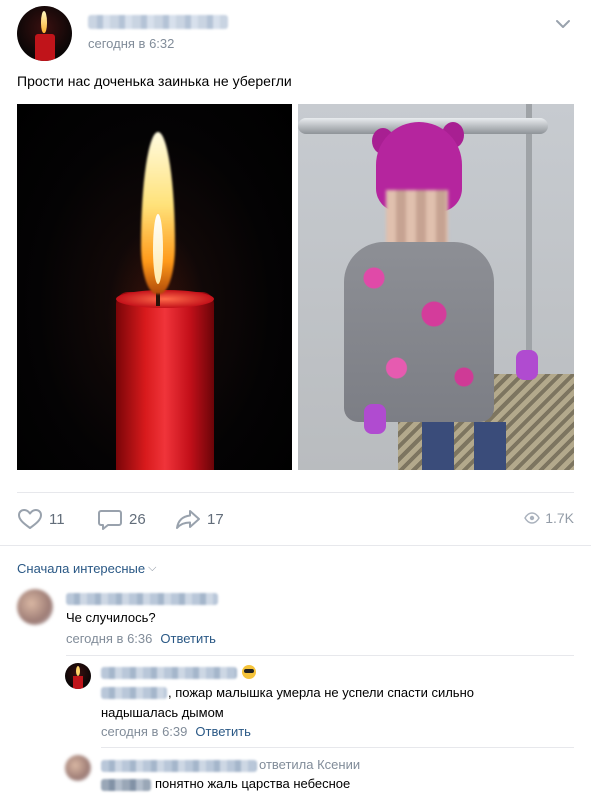 This screenshot has height=800, width=591. What do you see at coordinates (295, 492) in the screenshot?
I see `actions-divider-top` at bounding box center [295, 492].